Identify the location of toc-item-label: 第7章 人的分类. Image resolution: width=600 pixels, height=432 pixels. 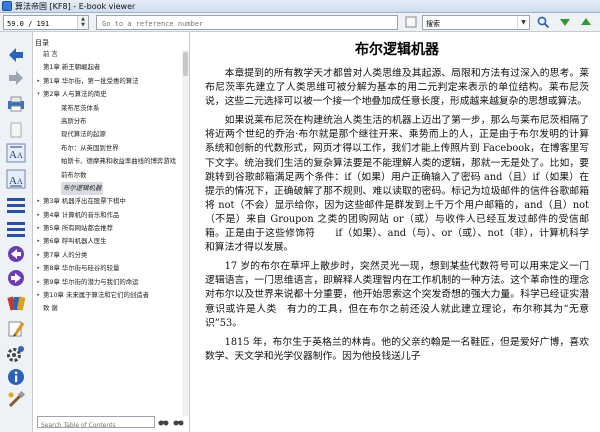
(65, 254).